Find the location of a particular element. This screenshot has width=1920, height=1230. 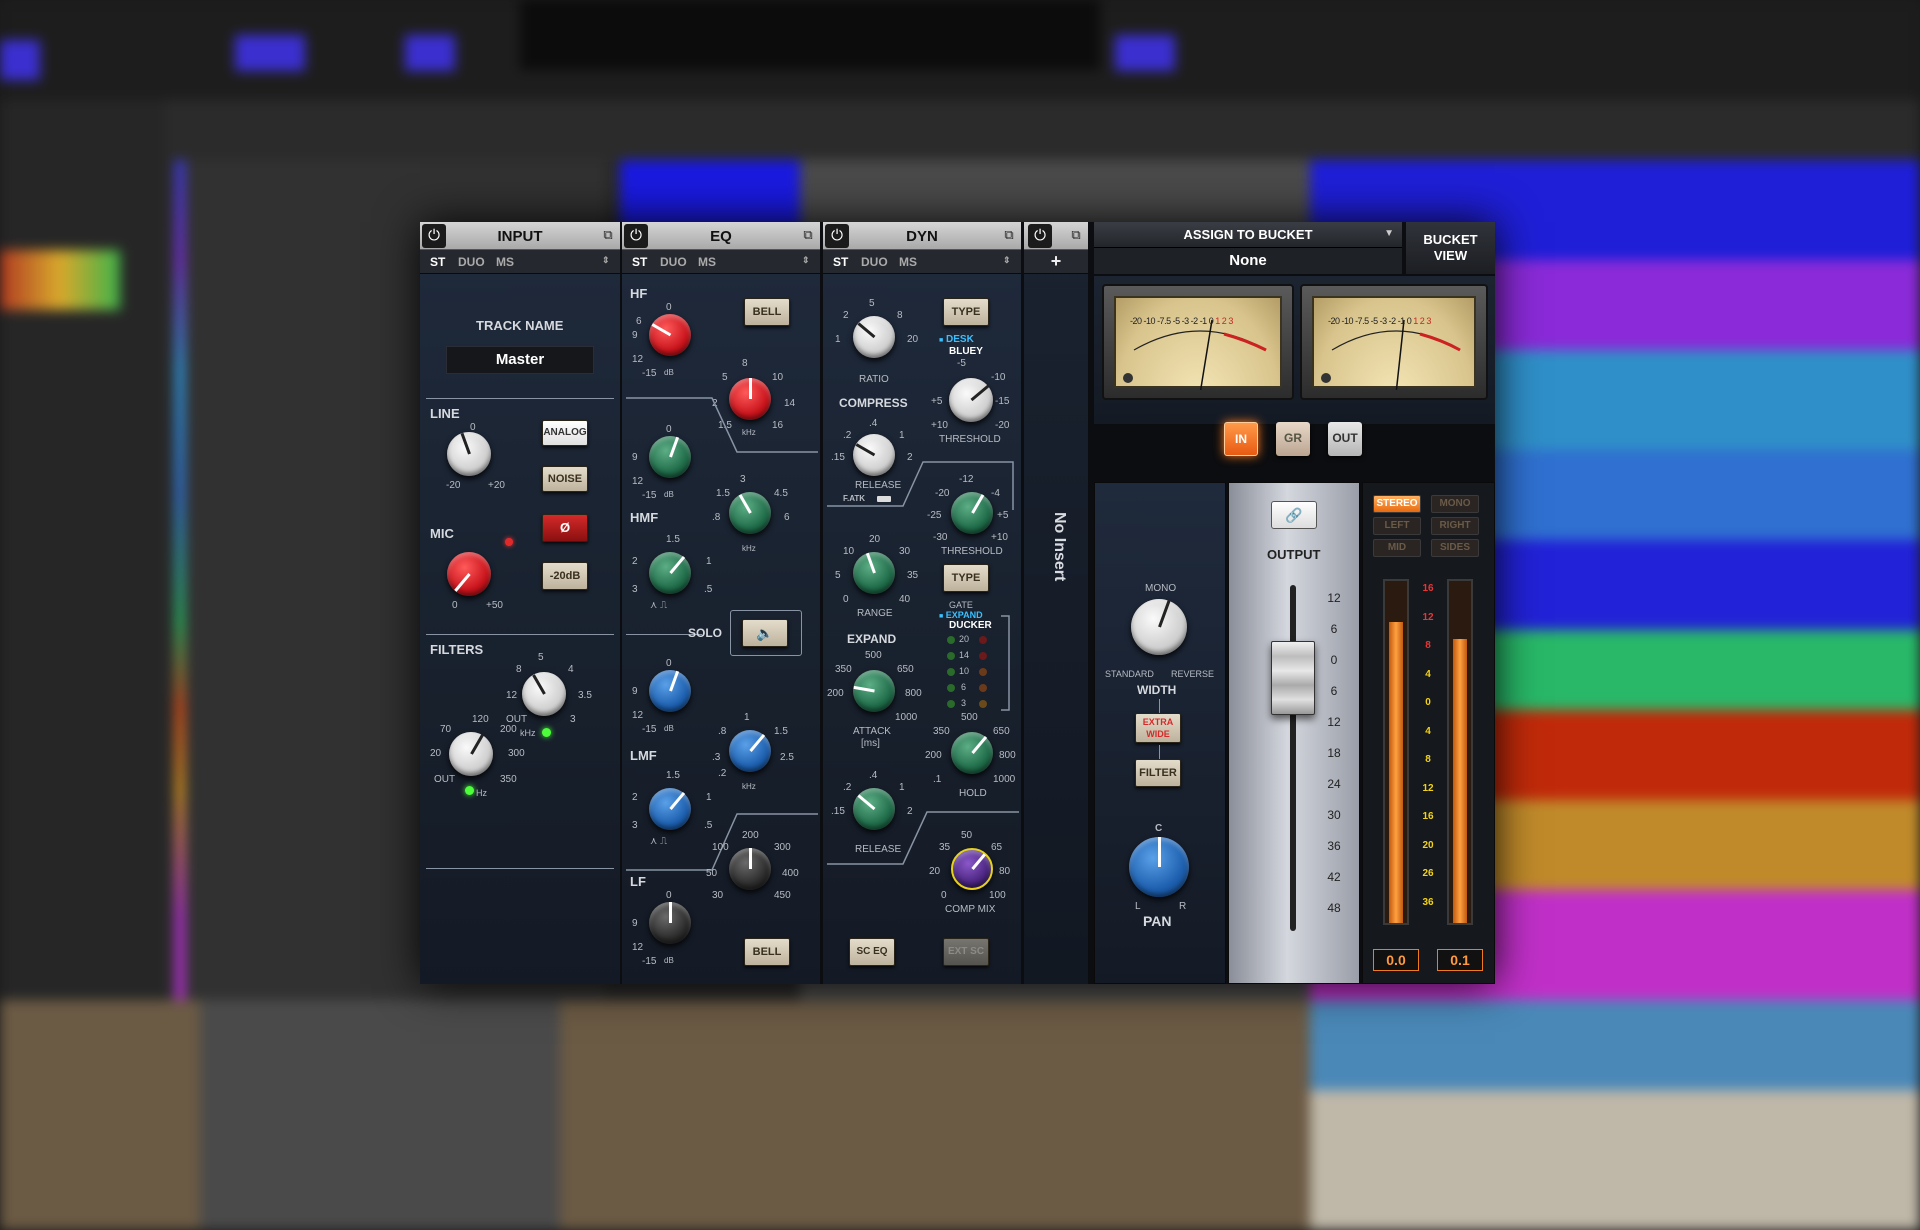

comp-mix-knob is located at coordinates (972, 869).